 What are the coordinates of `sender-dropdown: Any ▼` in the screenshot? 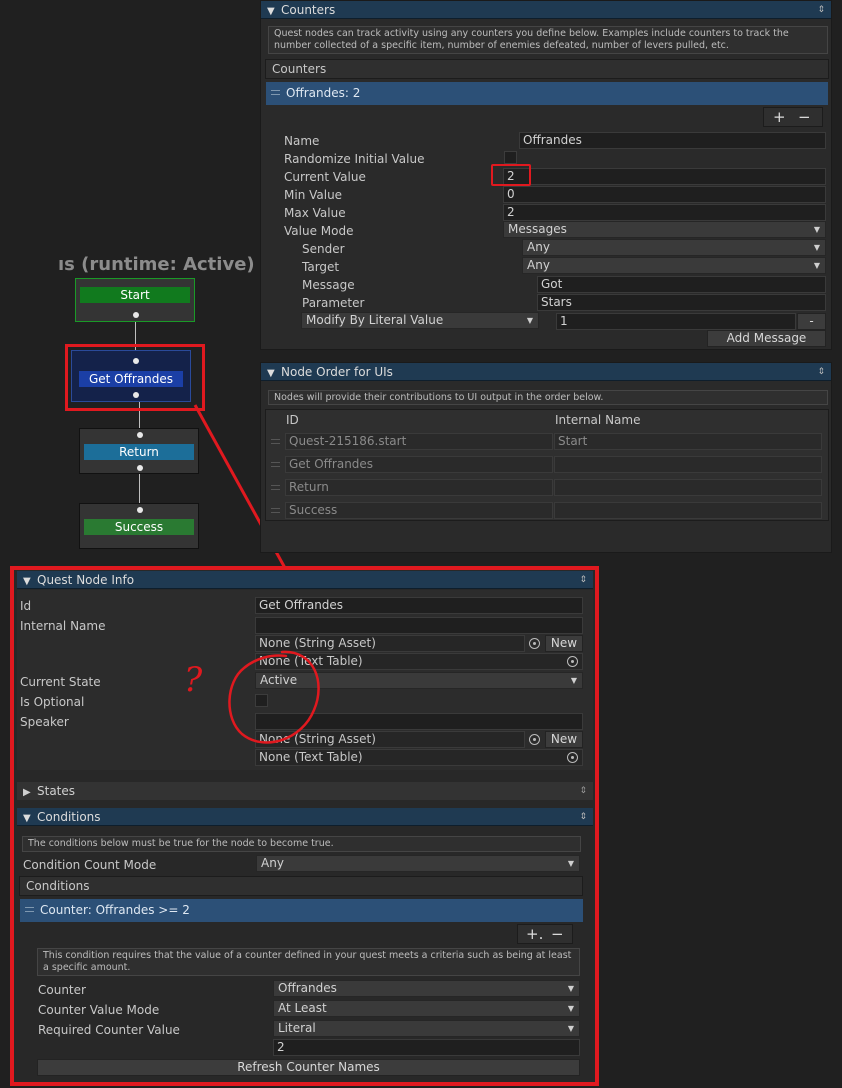 It's located at (674, 247).